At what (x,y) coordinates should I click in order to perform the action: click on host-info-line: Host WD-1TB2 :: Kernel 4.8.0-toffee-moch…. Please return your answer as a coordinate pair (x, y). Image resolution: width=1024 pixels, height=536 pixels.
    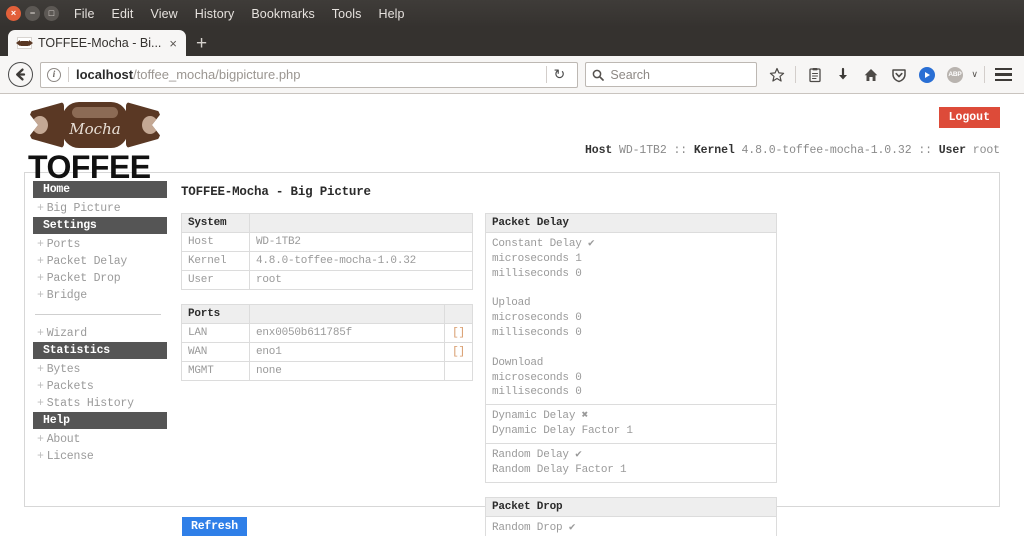
    Looking at the image, I should click on (792, 150).